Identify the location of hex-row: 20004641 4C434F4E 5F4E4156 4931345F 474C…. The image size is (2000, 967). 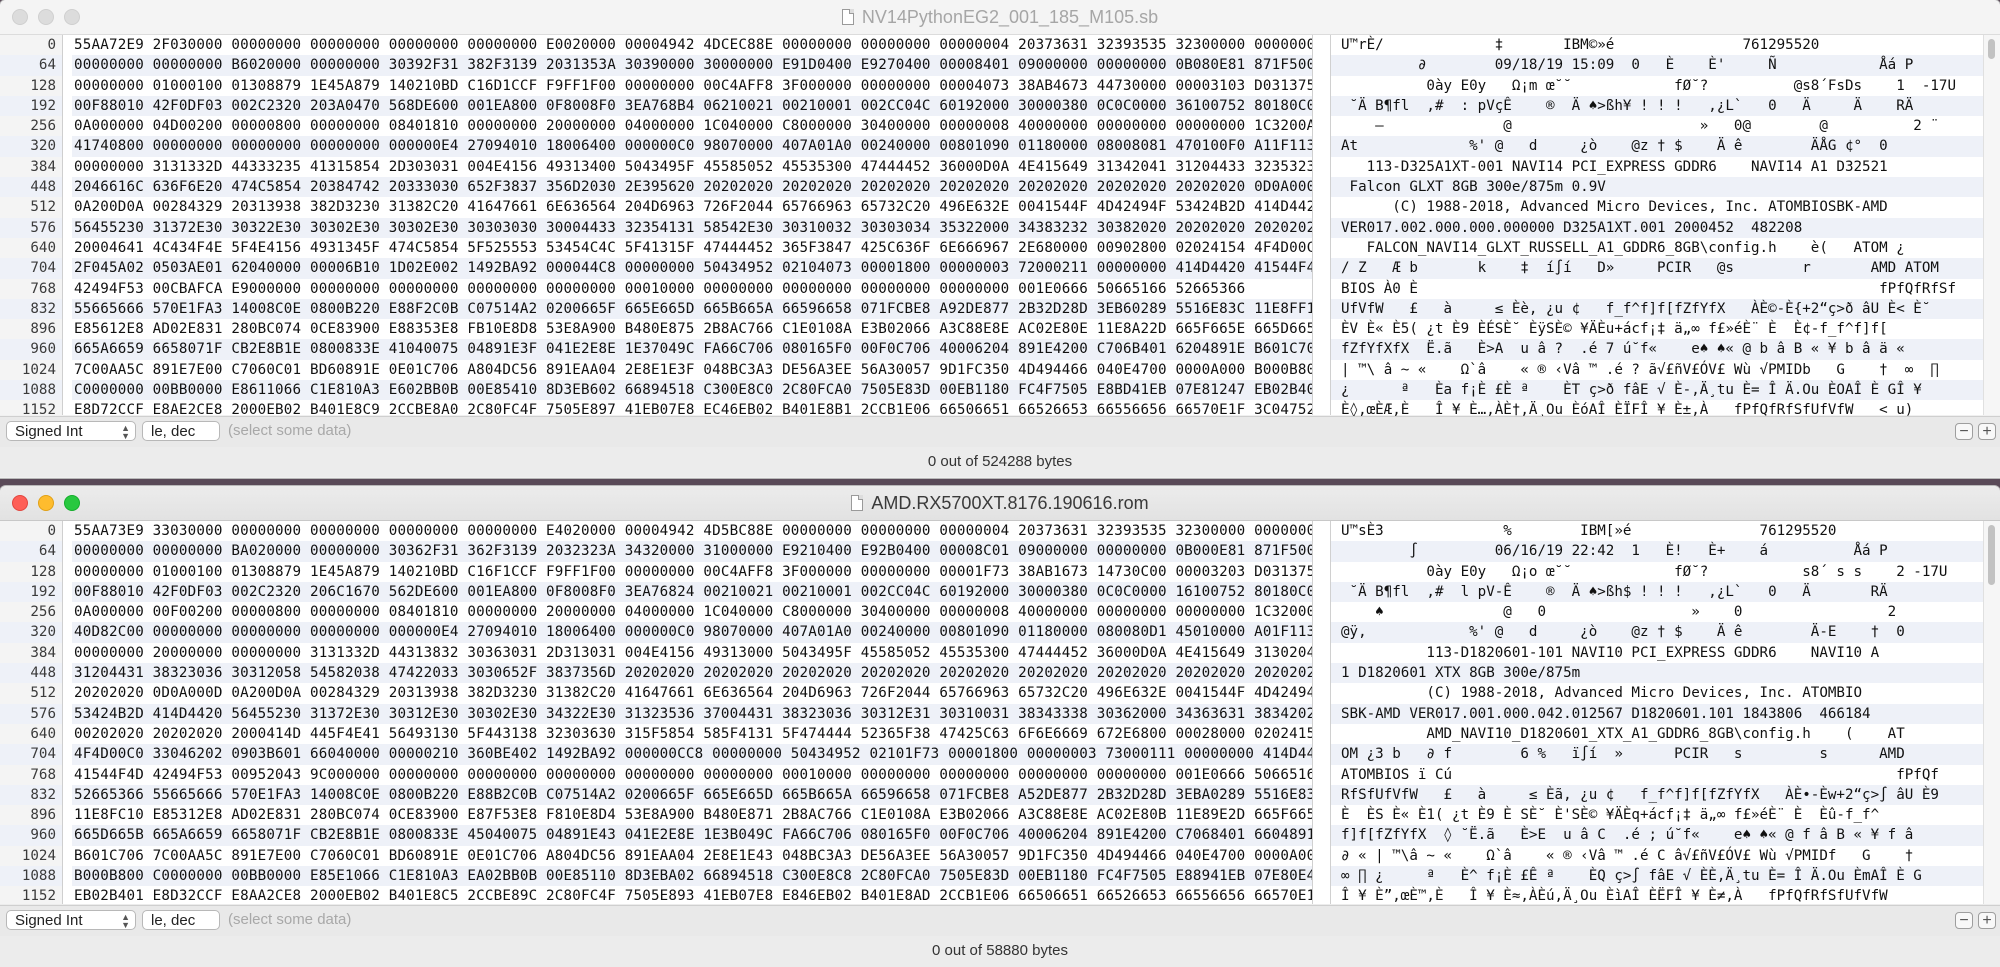
(692, 248).